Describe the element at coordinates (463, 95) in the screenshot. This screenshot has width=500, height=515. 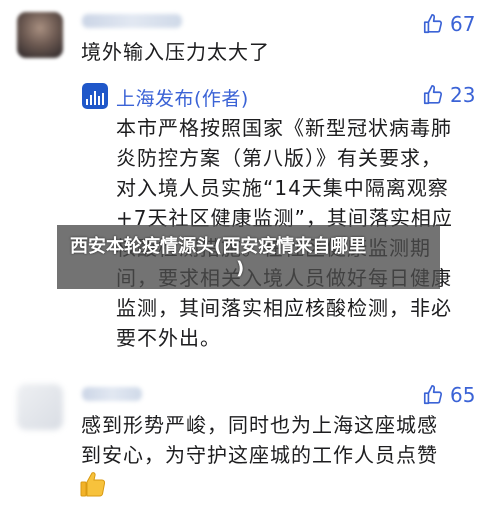
I see `like-count: 23` at that location.